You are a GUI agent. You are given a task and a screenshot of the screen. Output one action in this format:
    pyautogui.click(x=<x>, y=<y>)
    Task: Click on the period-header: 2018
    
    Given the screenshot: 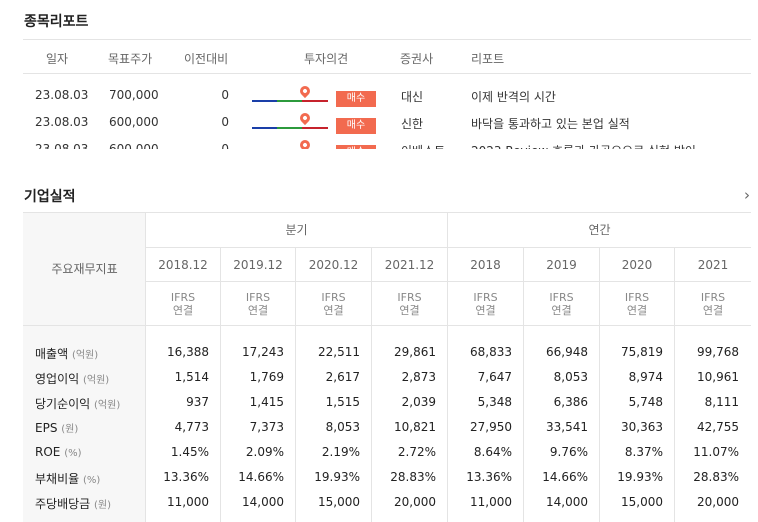 What is the action you would take?
    pyautogui.click(x=486, y=265)
    